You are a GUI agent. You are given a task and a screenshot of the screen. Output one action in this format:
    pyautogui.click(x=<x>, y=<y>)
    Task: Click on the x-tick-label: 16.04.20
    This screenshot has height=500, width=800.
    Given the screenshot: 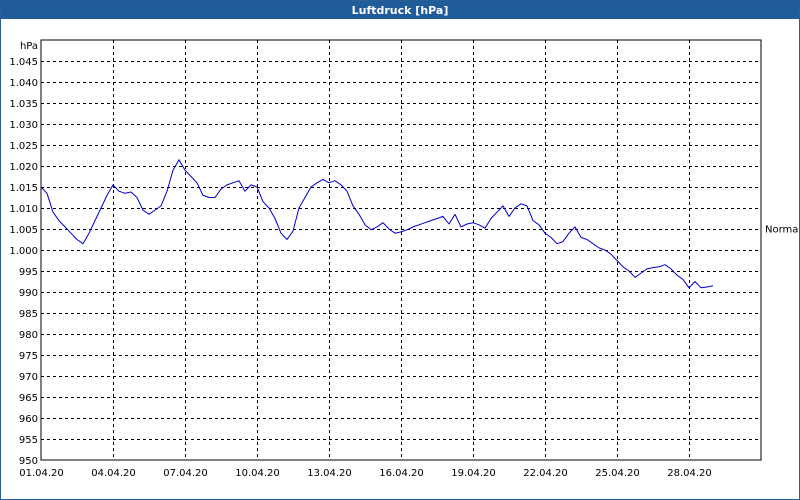 What is the action you would take?
    pyautogui.click(x=401, y=473)
    